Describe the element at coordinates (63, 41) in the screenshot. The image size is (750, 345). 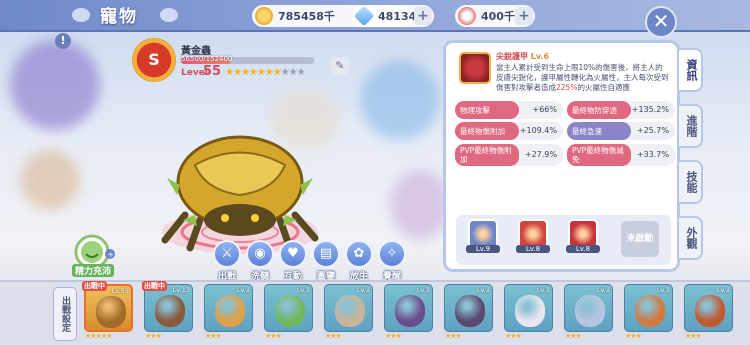
I see `info-button: !` at that location.